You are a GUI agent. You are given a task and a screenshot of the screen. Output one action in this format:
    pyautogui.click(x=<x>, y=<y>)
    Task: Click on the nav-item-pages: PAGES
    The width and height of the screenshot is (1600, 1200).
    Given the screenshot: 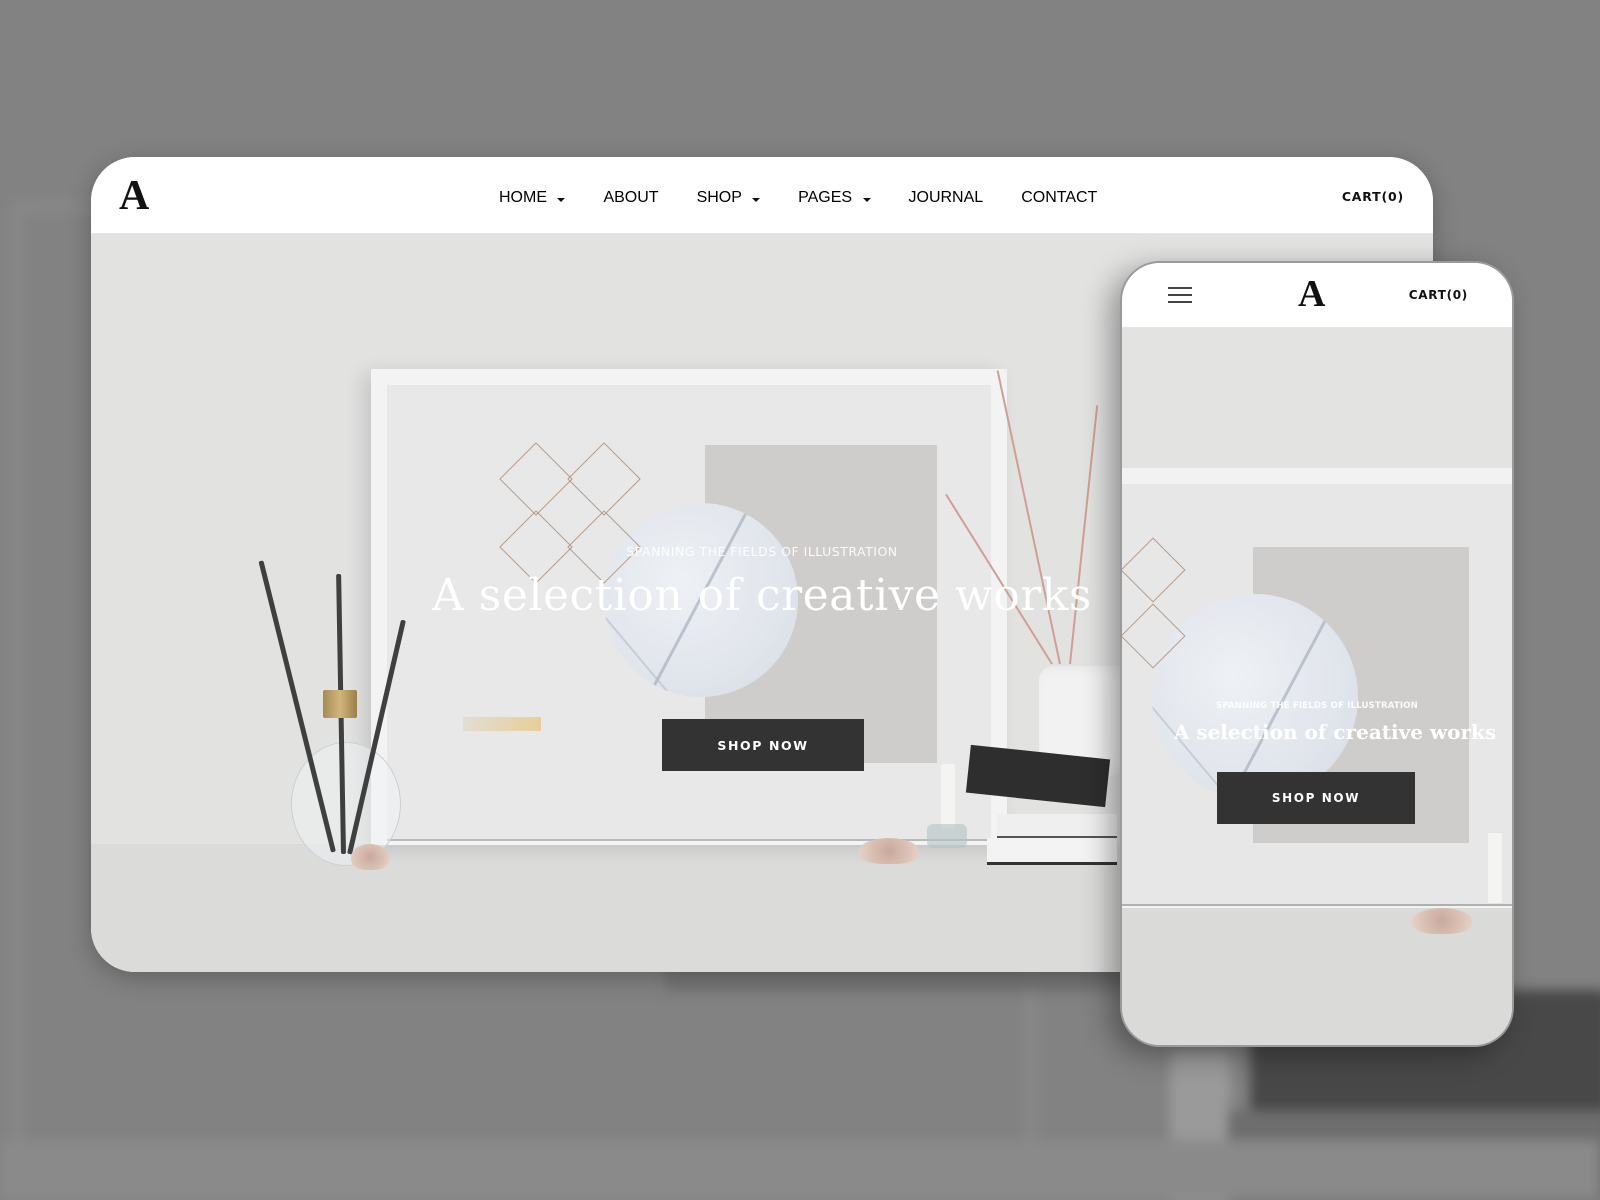 What is the action you would take?
    pyautogui.click(x=834, y=198)
    